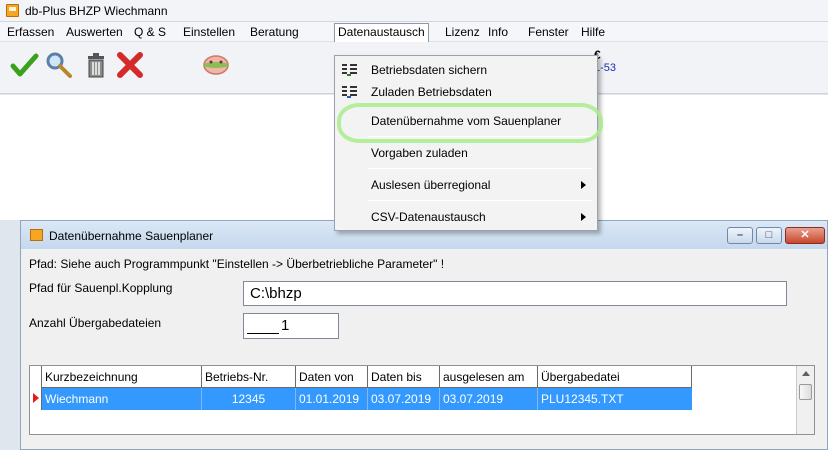 The width and height of the screenshot is (828, 450). I want to click on cell-betriebs-nr: 12345, so click(249, 399).